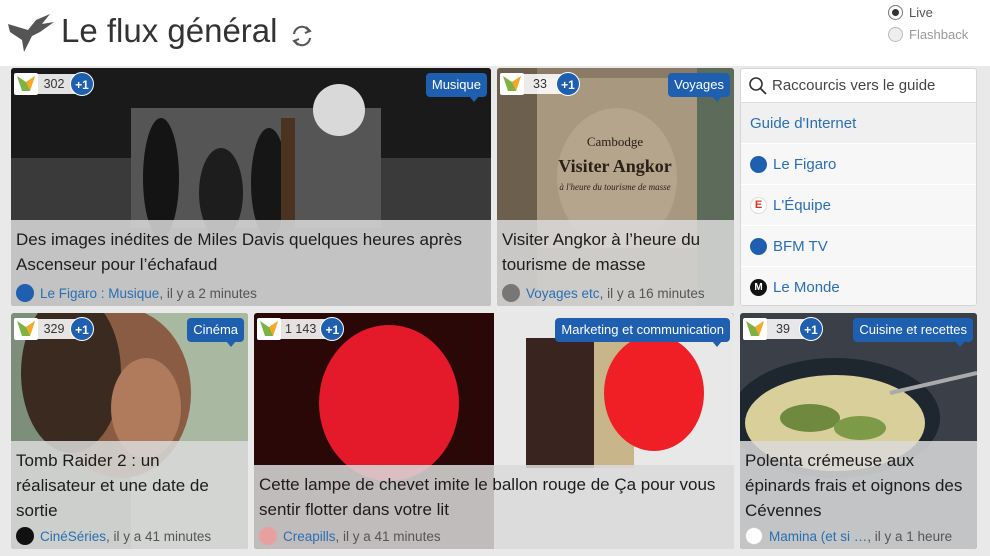 The width and height of the screenshot is (990, 556). What do you see at coordinates (642, 332) in the screenshot?
I see `category-badge: Marketing et communication` at bounding box center [642, 332].